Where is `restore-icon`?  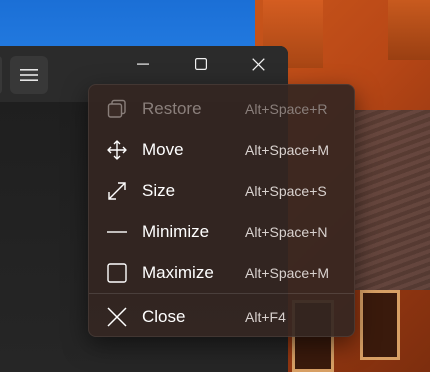
restore-icon is located at coordinates (117, 109).